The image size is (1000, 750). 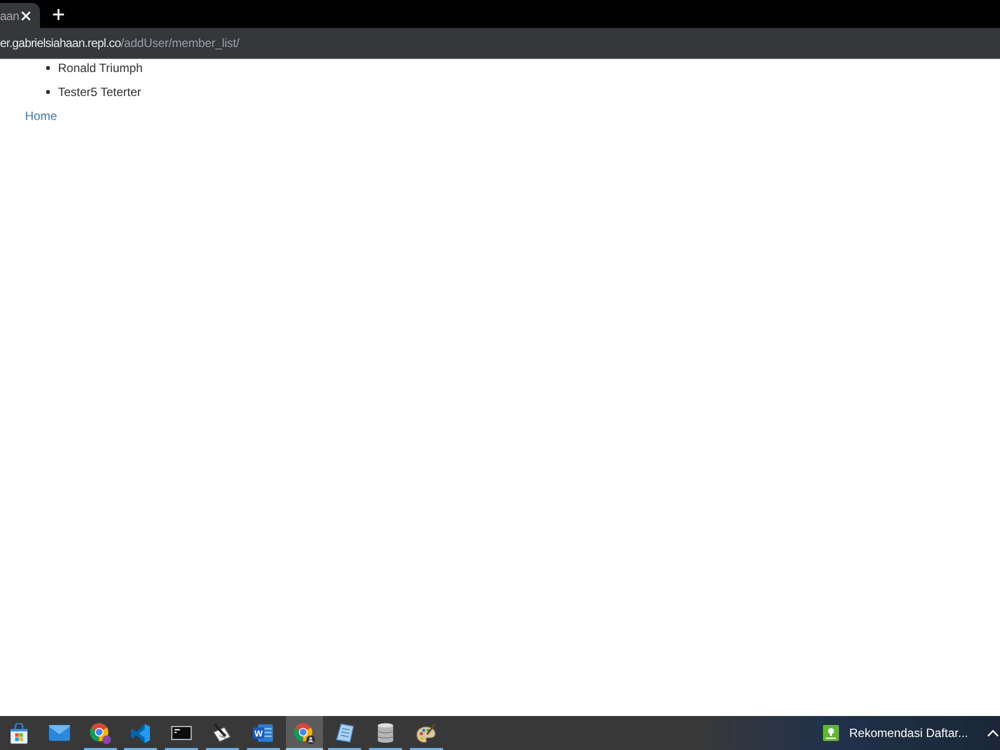 What do you see at coordinates (831, 733) in the screenshot?
I see `pin-tile-icon` at bounding box center [831, 733].